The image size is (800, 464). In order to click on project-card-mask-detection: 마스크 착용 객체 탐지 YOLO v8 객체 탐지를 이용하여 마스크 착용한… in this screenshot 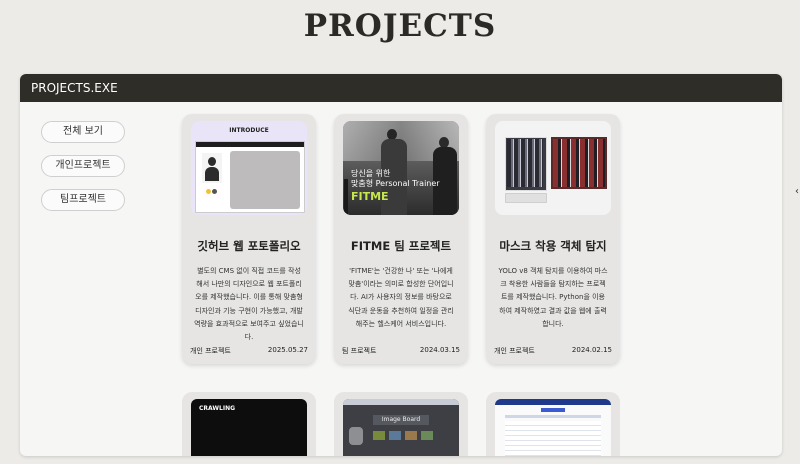, I will do `click(553, 239)`.